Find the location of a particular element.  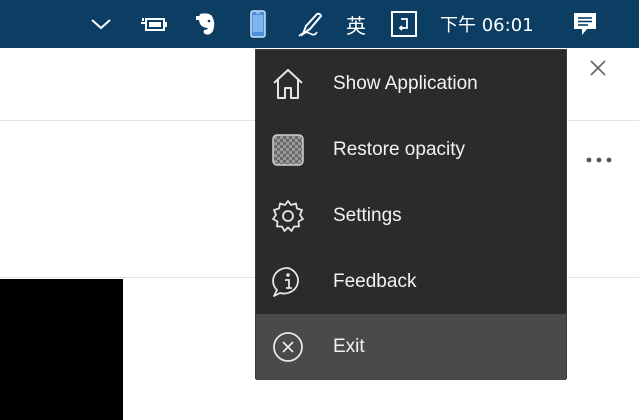

exit-icon is located at coordinates (288, 347).